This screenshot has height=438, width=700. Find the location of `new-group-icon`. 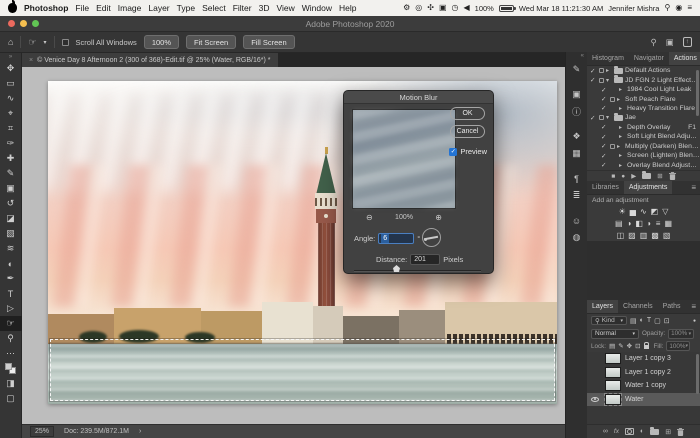

new-group-icon is located at coordinates (655, 430).